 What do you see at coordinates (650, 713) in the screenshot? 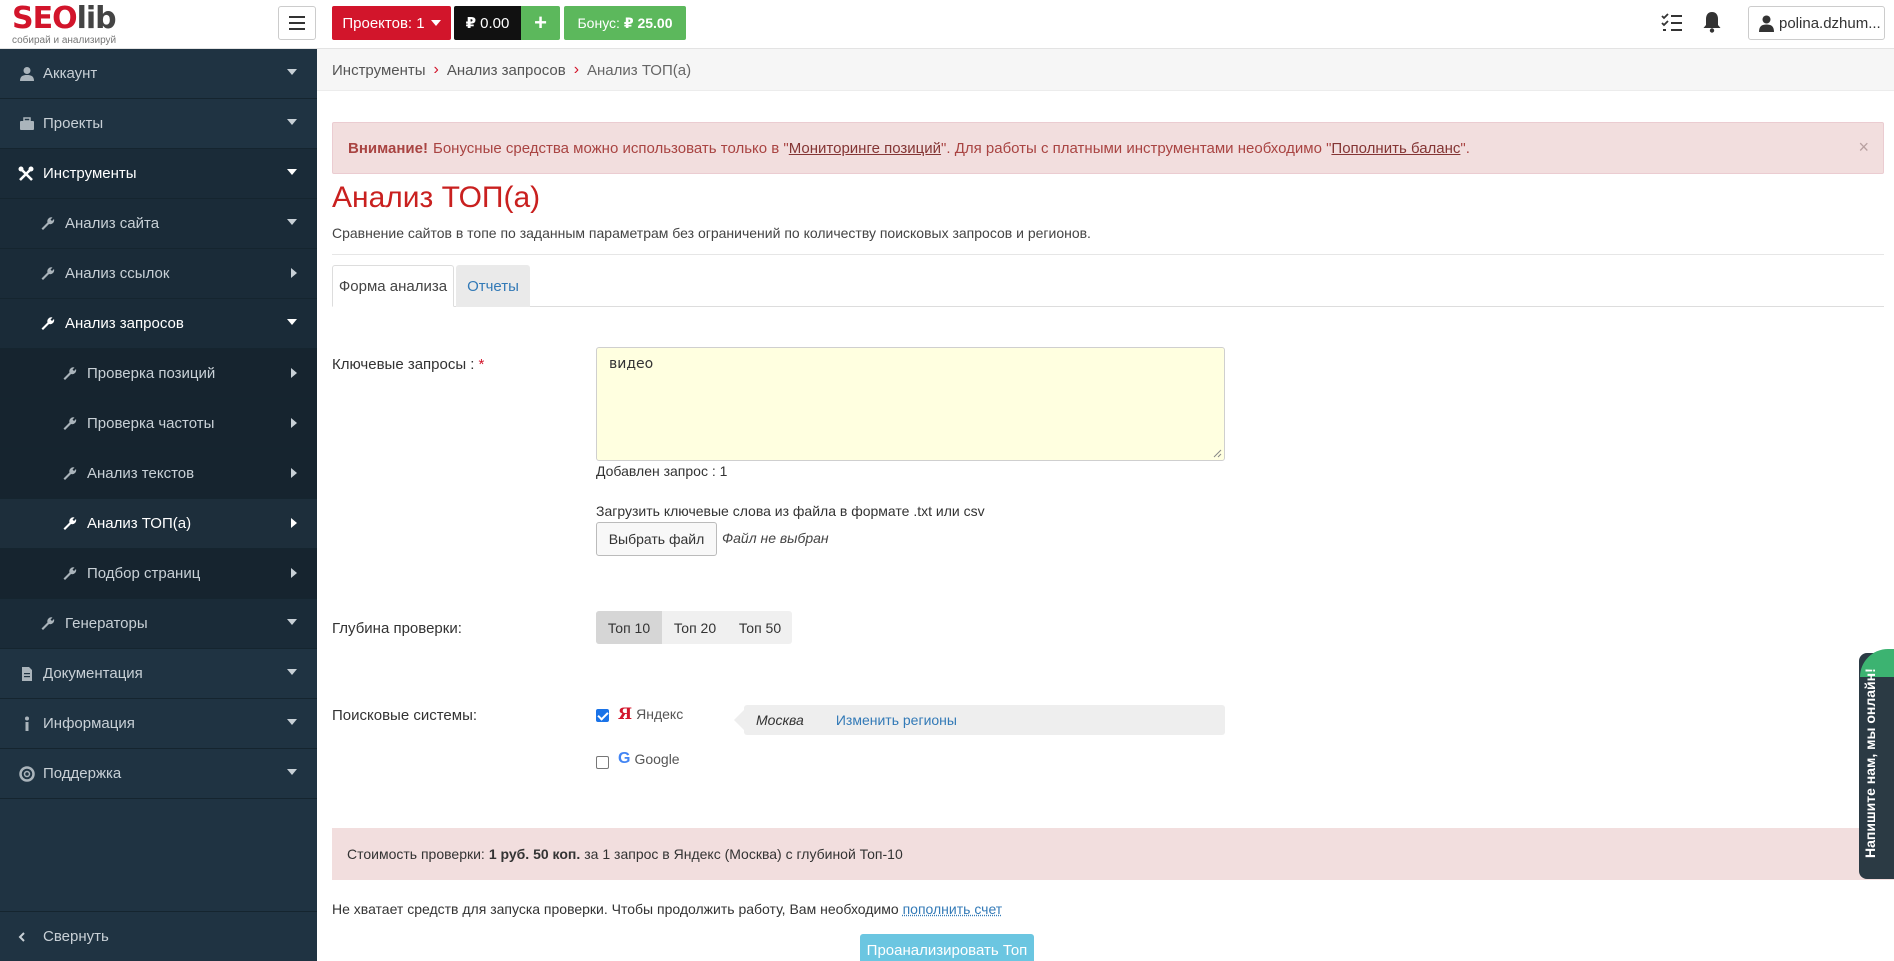
I see `yandex-label: Я Яндекс` at bounding box center [650, 713].